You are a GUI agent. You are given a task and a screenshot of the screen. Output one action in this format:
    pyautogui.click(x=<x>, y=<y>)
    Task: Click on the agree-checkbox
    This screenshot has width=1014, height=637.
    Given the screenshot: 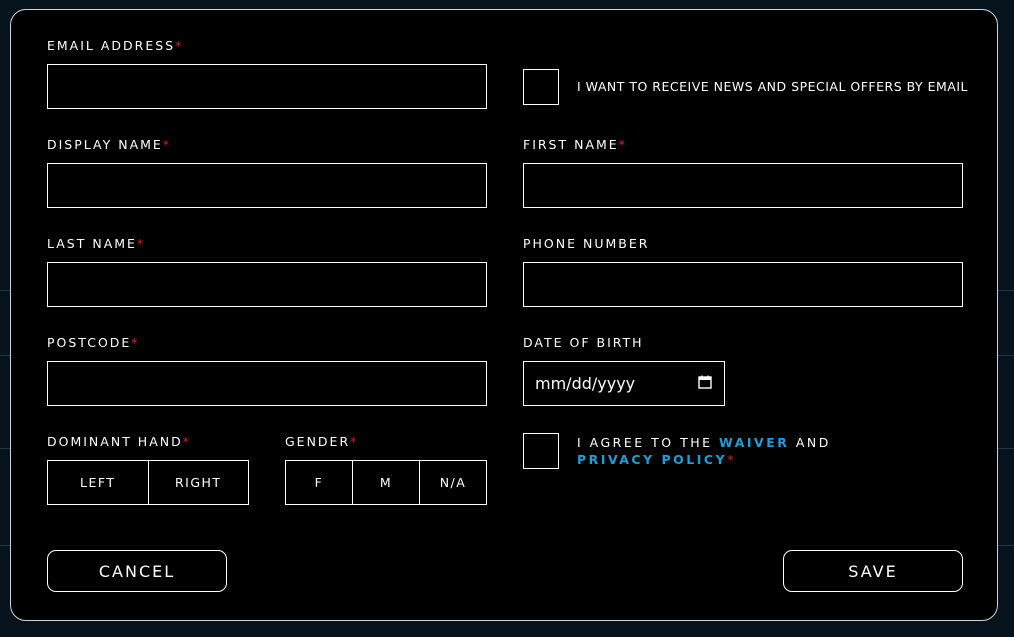 What is the action you would take?
    pyautogui.click(x=541, y=451)
    